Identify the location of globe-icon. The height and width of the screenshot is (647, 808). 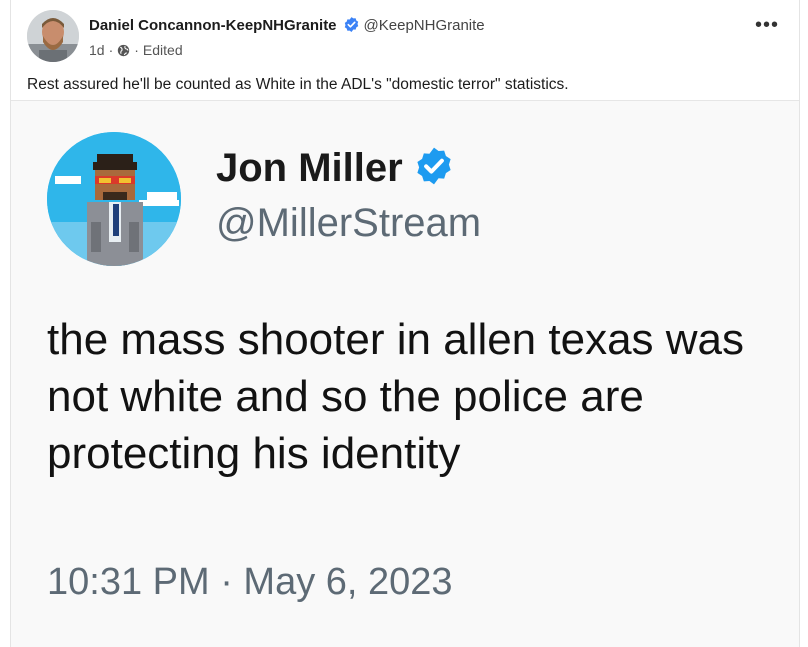
(123, 50).